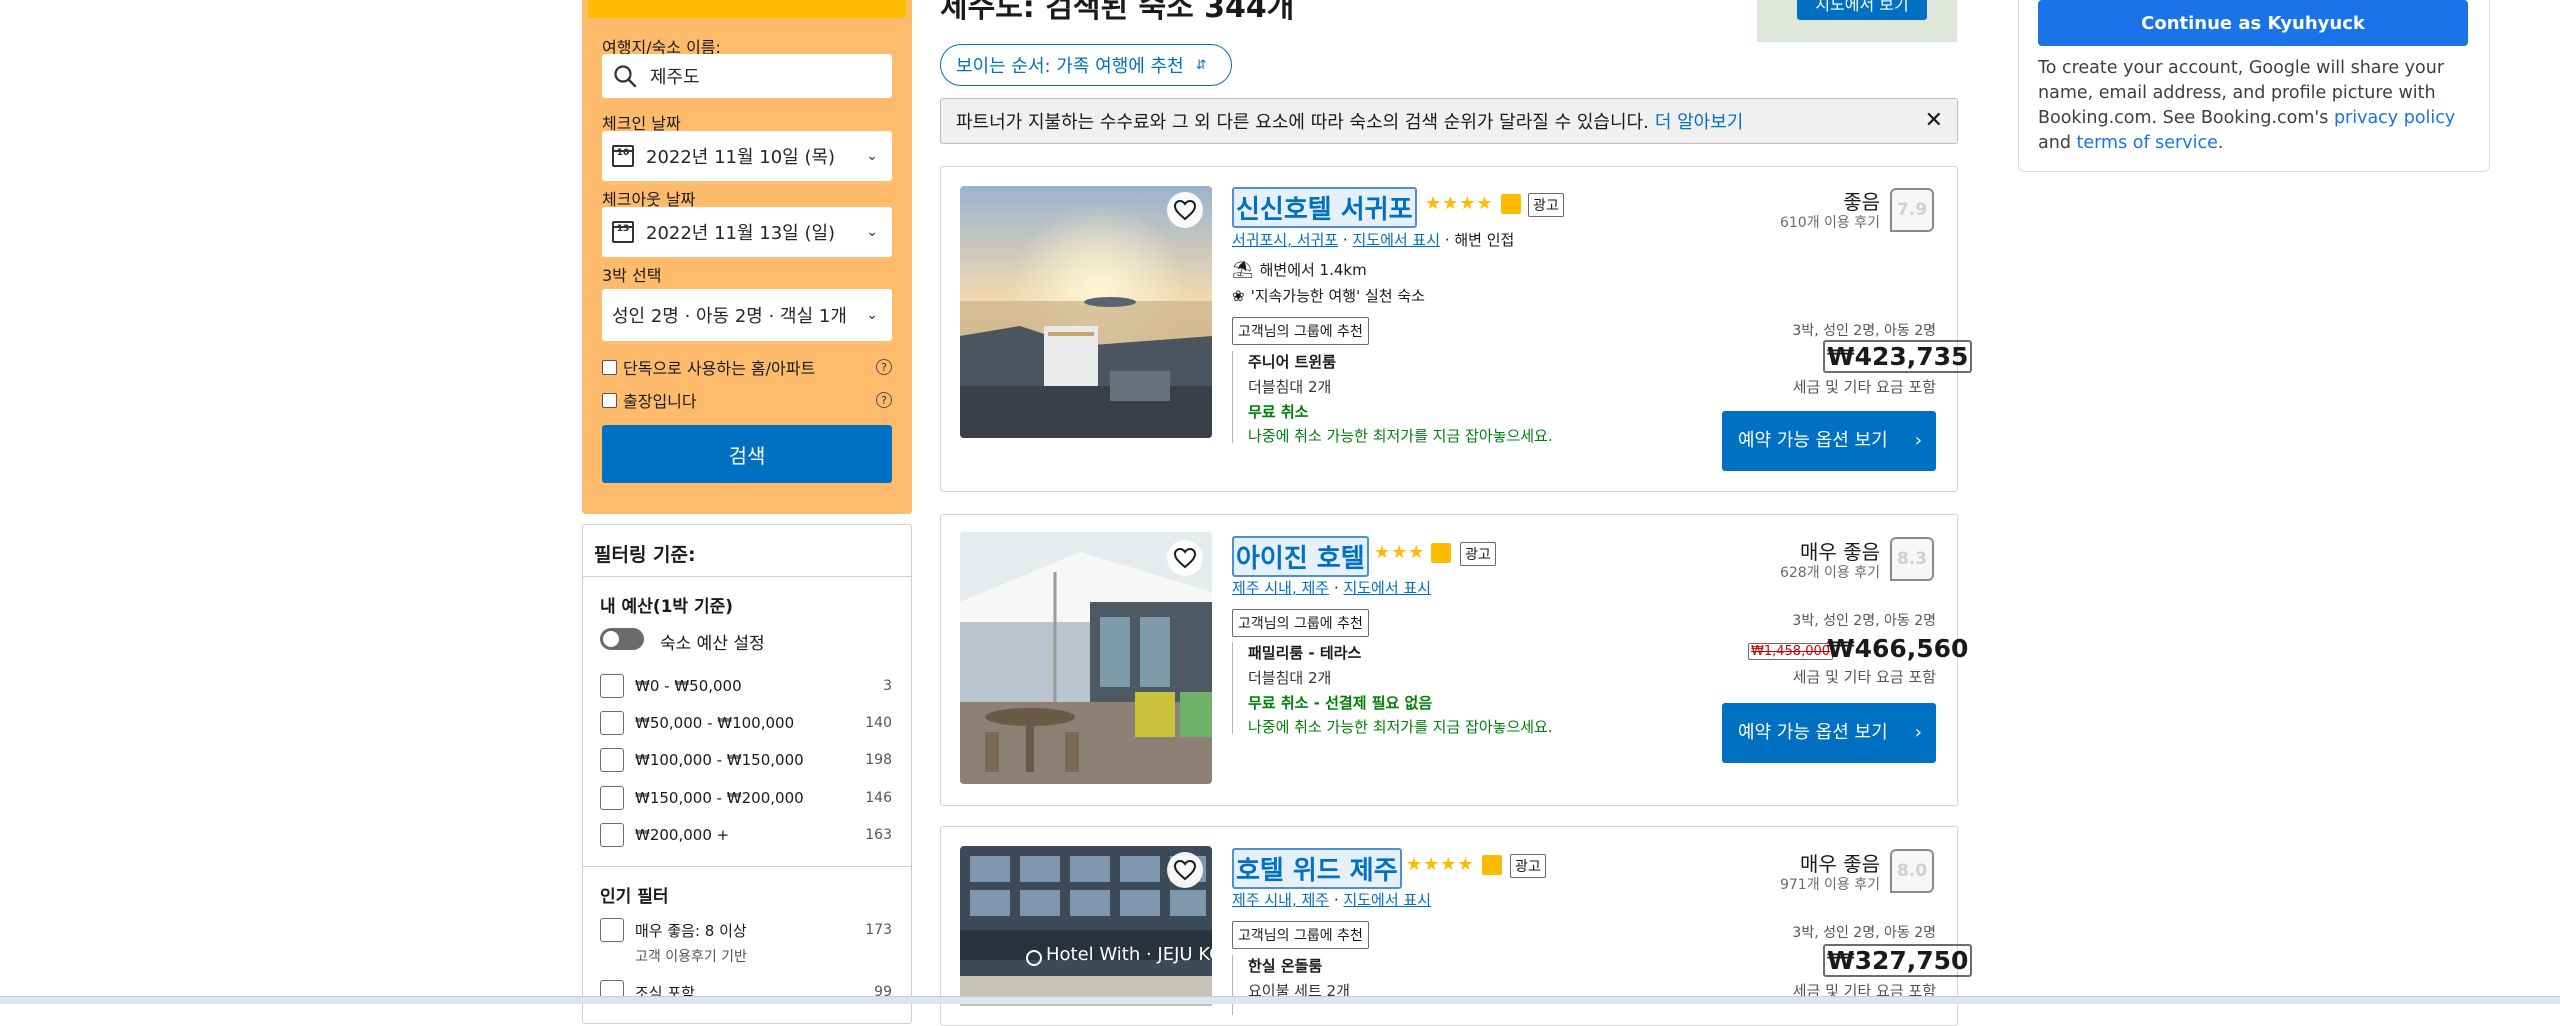 The height and width of the screenshot is (1026, 2560). Describe the element at coordinates (747, 454) in the screenshot. I see `search-button: 검색` at that location.